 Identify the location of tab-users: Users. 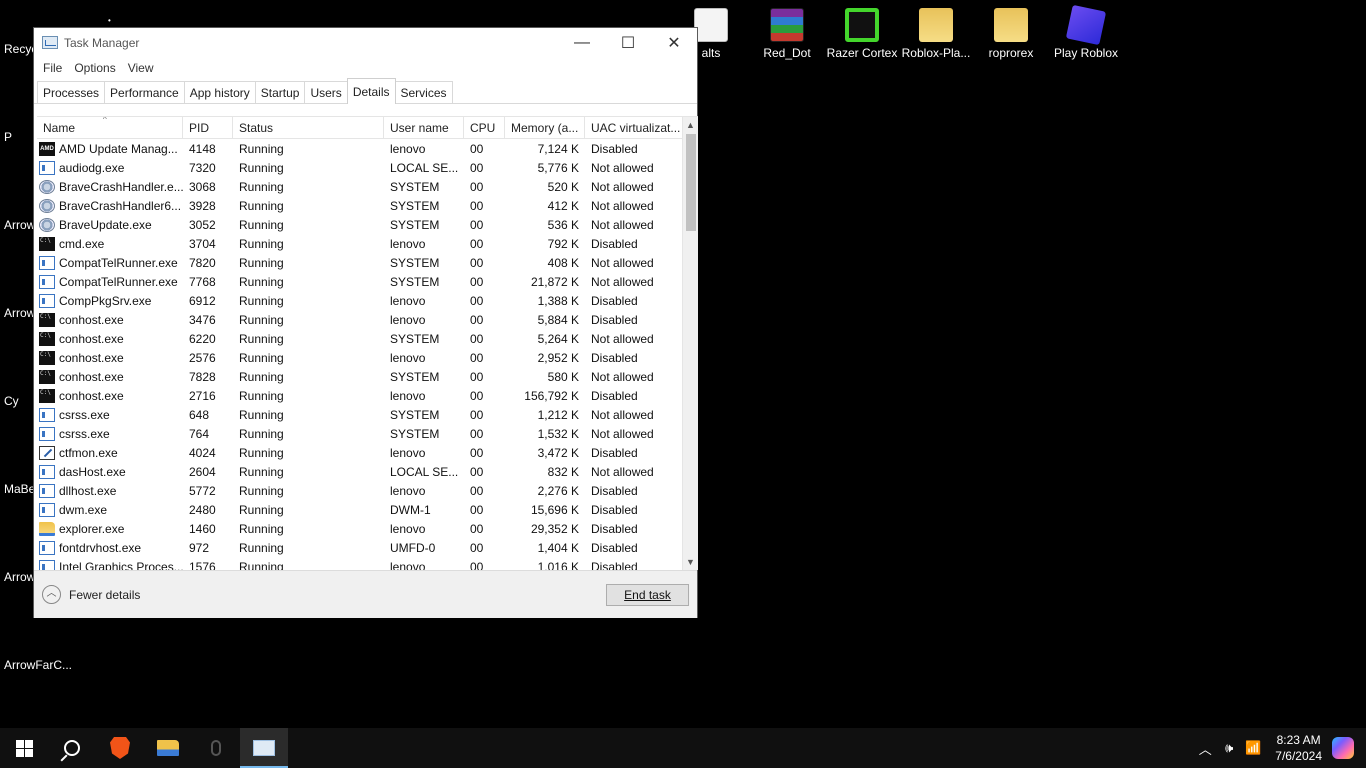
(326, 92).